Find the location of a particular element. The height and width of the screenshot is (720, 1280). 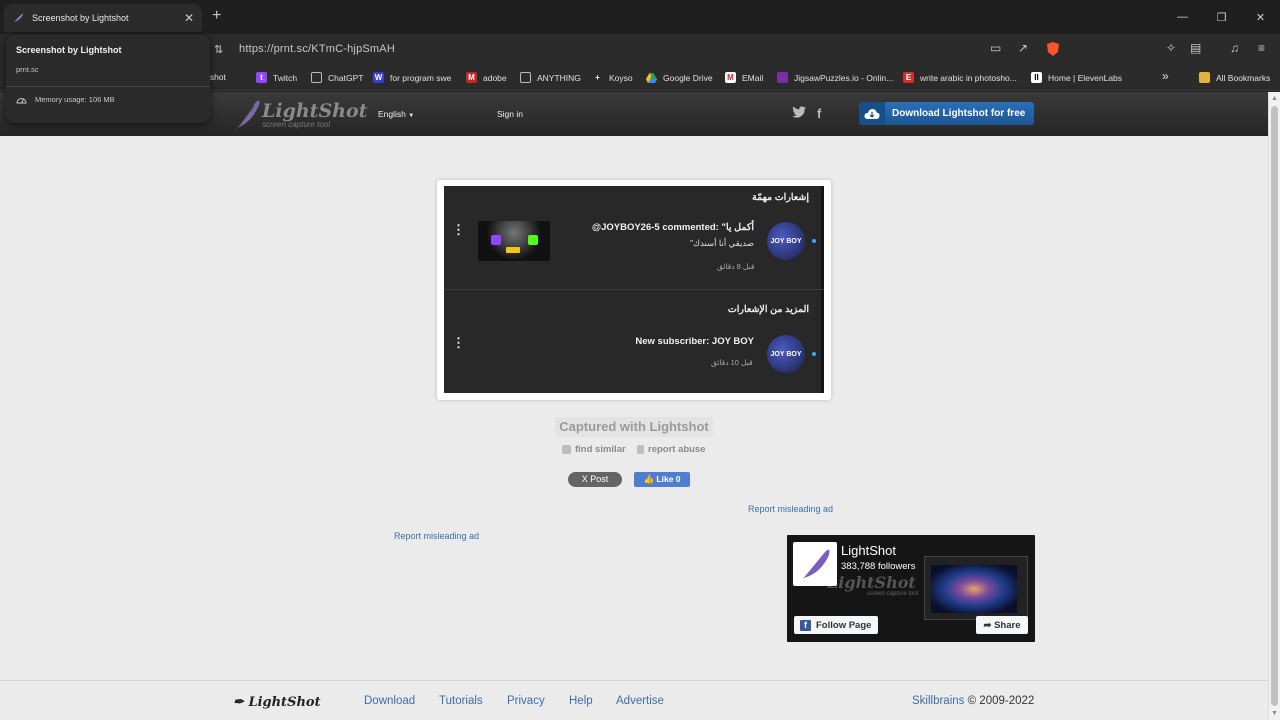

download-lightshot-button: Download Lightshot for free is located at coordinates (946, 113).